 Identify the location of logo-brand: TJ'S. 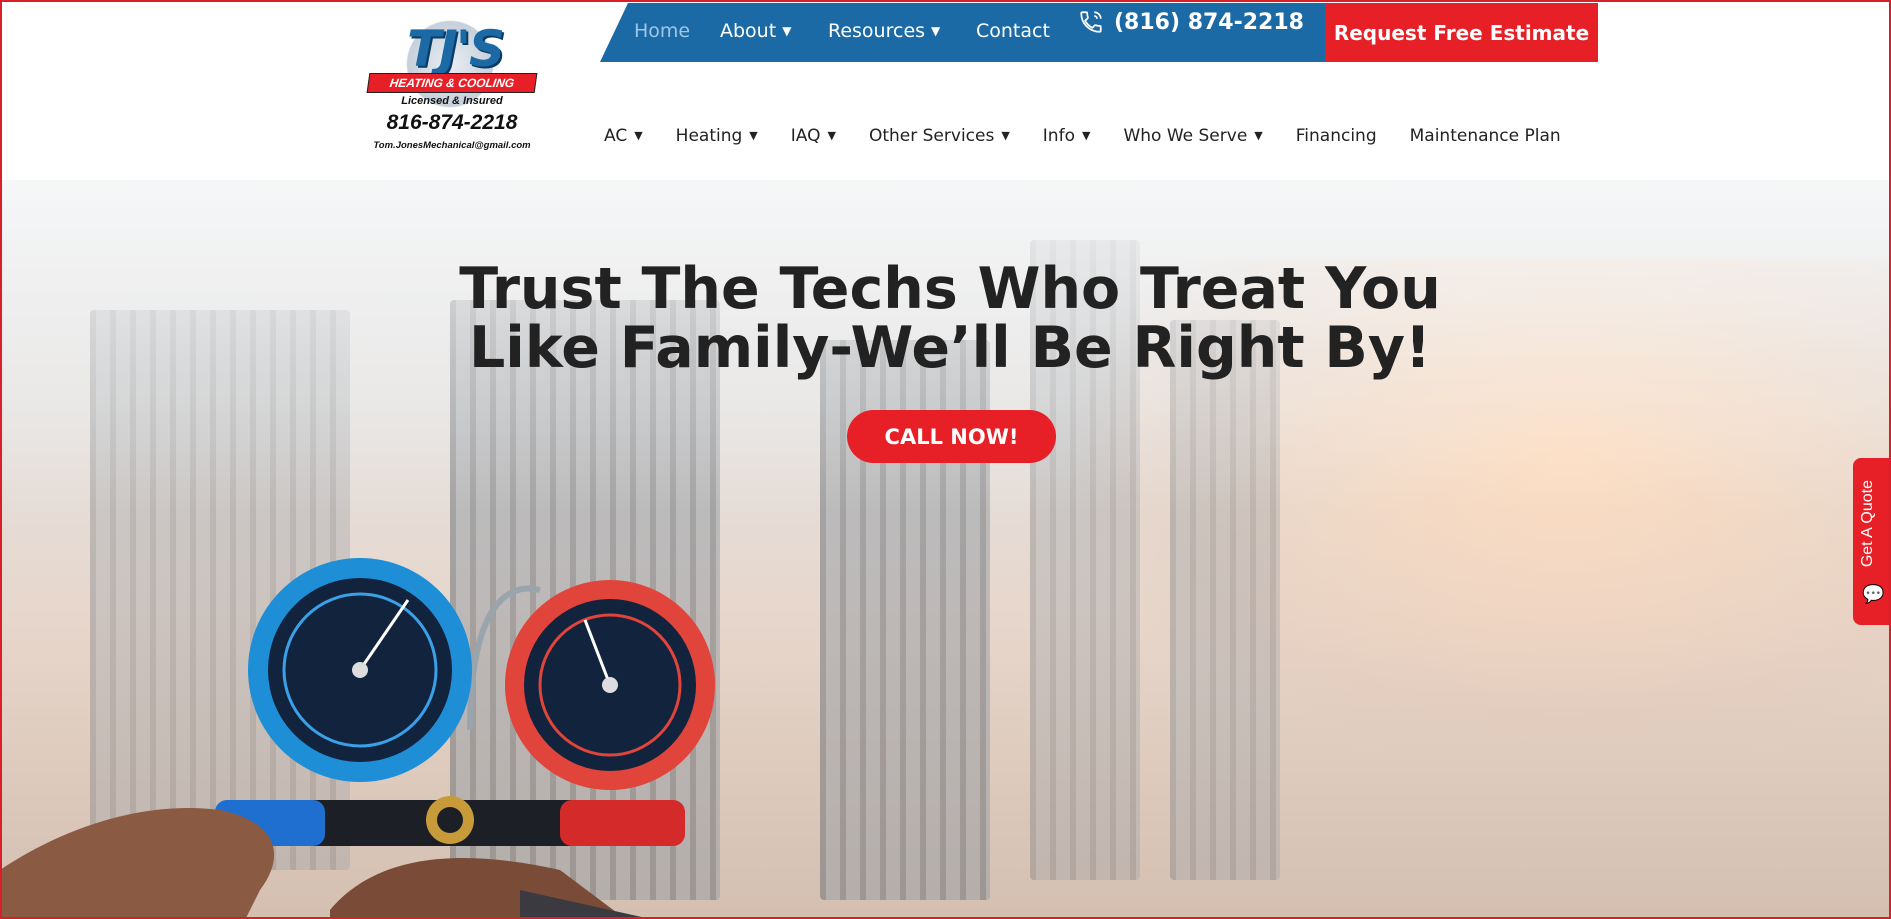
(455, 49).